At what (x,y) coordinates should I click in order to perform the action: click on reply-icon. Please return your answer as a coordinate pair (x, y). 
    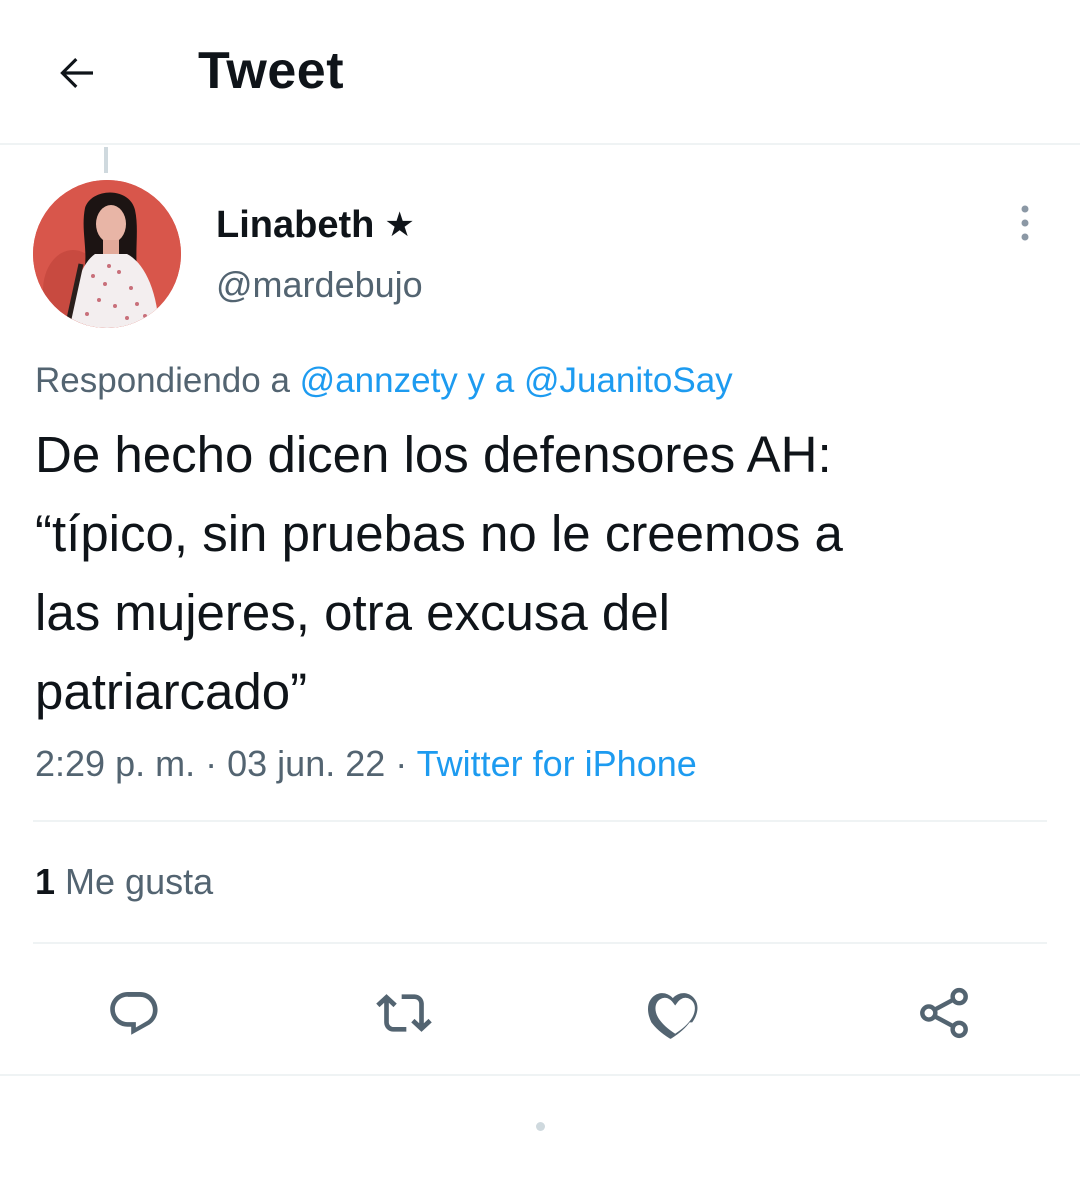
    Looking at the image, I should click on (134, 1013).